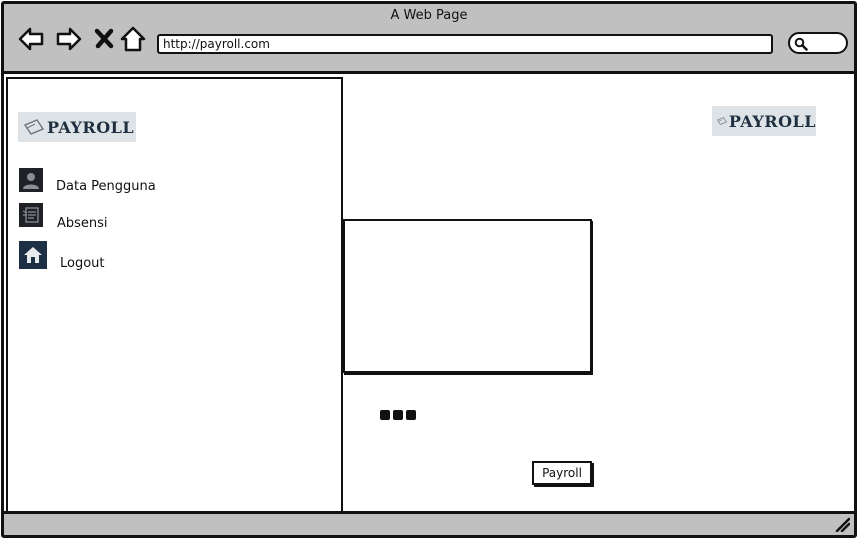  What do you see at coordinates (105, 39) in the screenshot?
I see `close-icon` at bounding box center [105, 39].